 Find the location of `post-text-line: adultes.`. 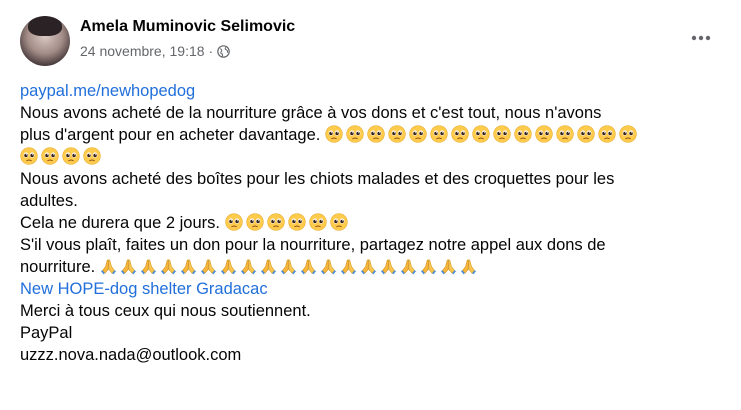

post-text-line: adultes. is located at coordinates (49, 201).